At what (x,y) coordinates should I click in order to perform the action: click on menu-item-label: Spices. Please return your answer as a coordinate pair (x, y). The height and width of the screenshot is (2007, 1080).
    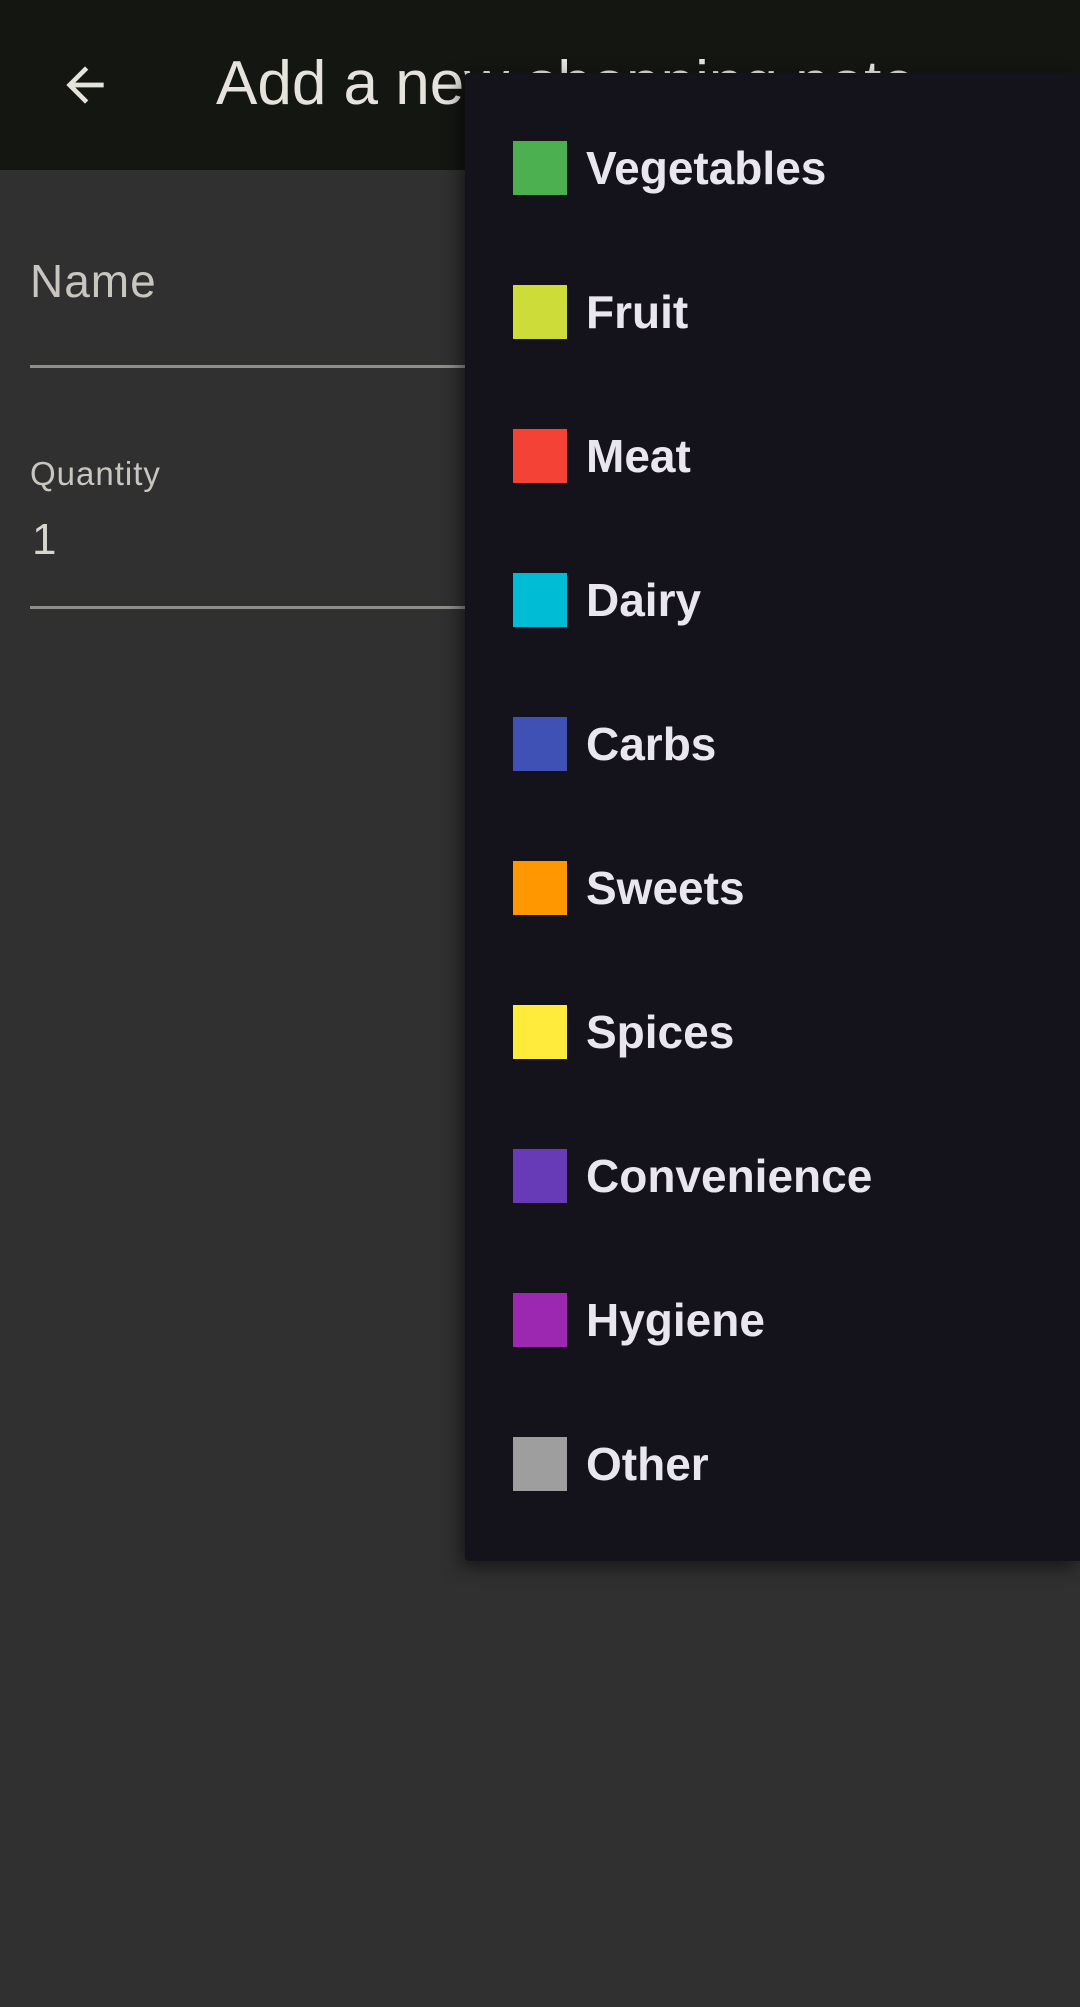
    Looking at the image, I should click on (660, 1032).